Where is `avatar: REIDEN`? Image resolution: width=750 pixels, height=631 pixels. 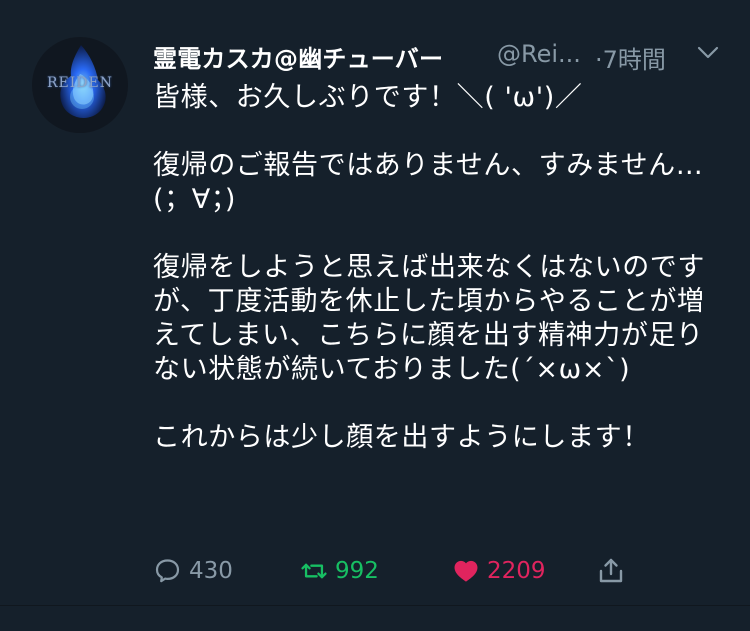 avatar: REIDEN is located at coordinates (80, 85).